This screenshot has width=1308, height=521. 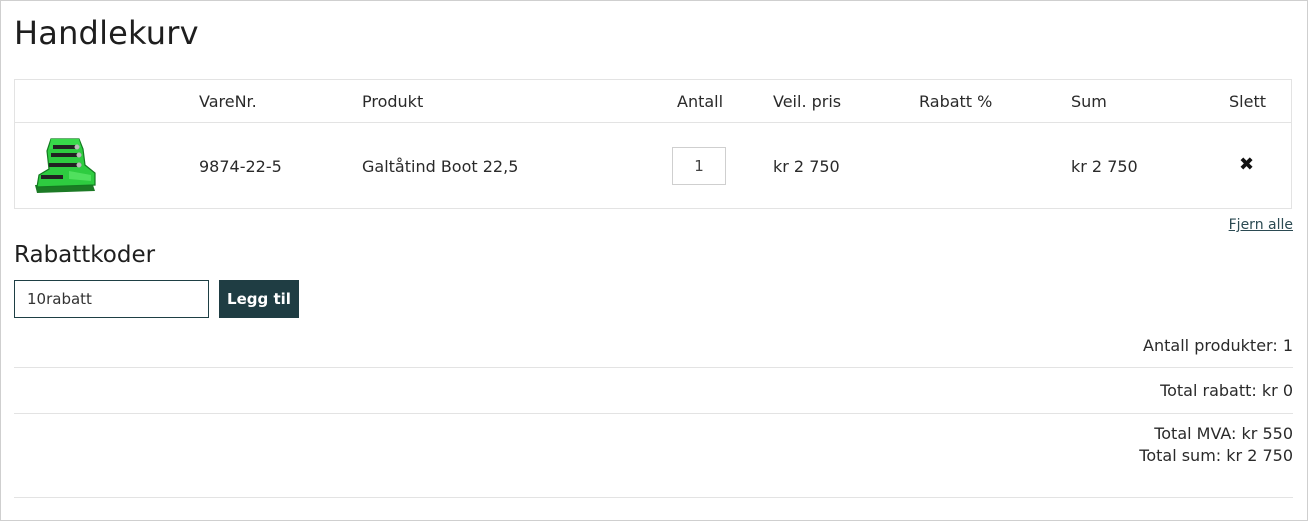 What do you see at coordinates (807, 101) in the screenshot?
I see `header-list-price: Veil. pris` at bounding box center [807, 101].